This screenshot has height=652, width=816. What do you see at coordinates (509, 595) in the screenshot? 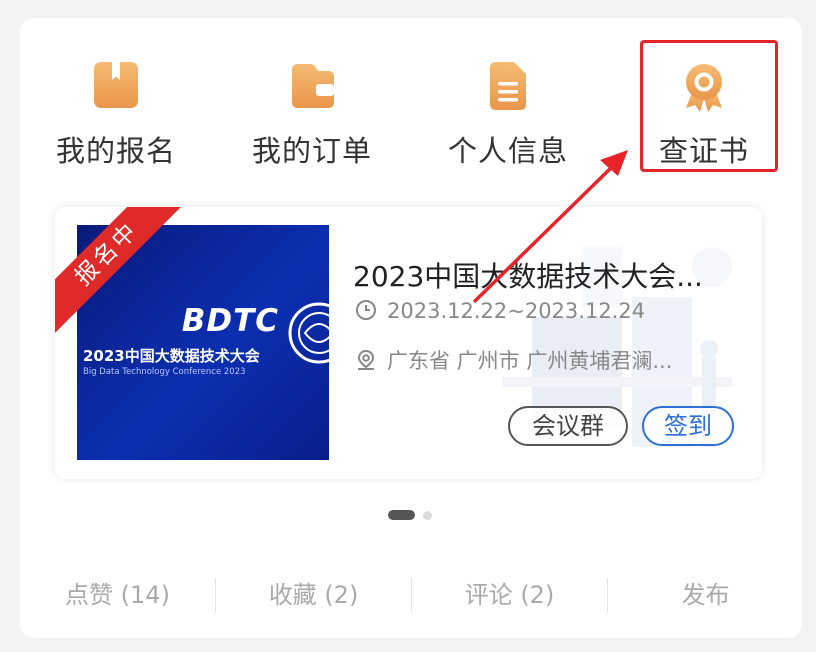
I see `comments-stat: 评论 (2)` at bounding box center [509, 595].